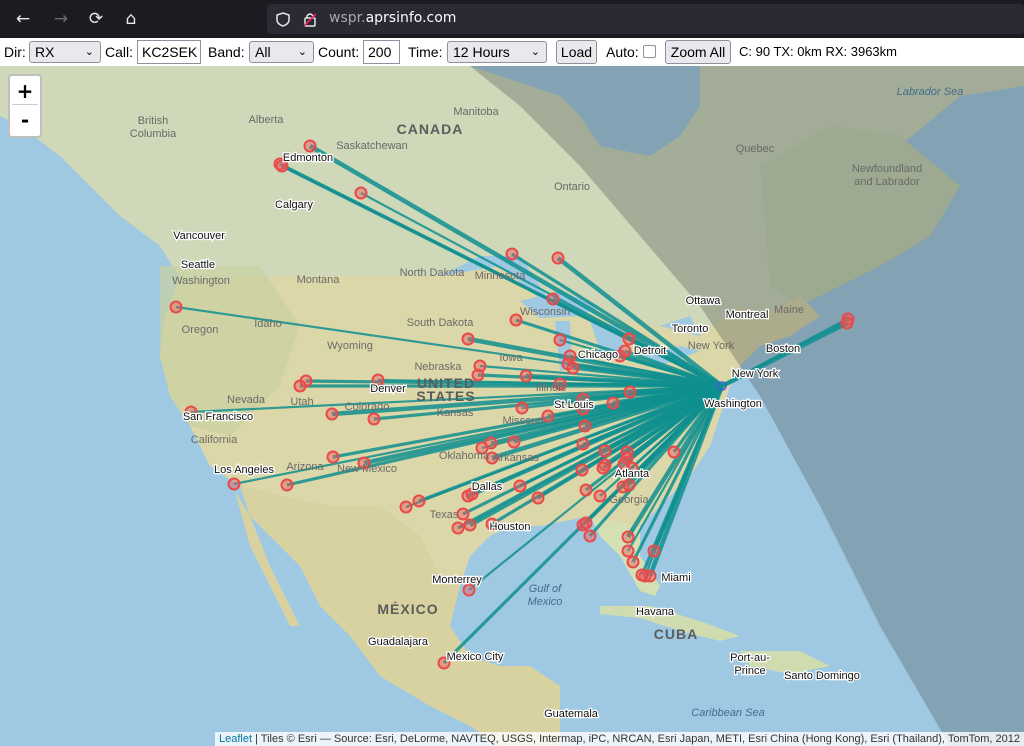 The width and height of the screenshot is (1024, 746). Describe the element at coordinates (649, 51) in the screenshot. I see `auto-checkbox` at that location.